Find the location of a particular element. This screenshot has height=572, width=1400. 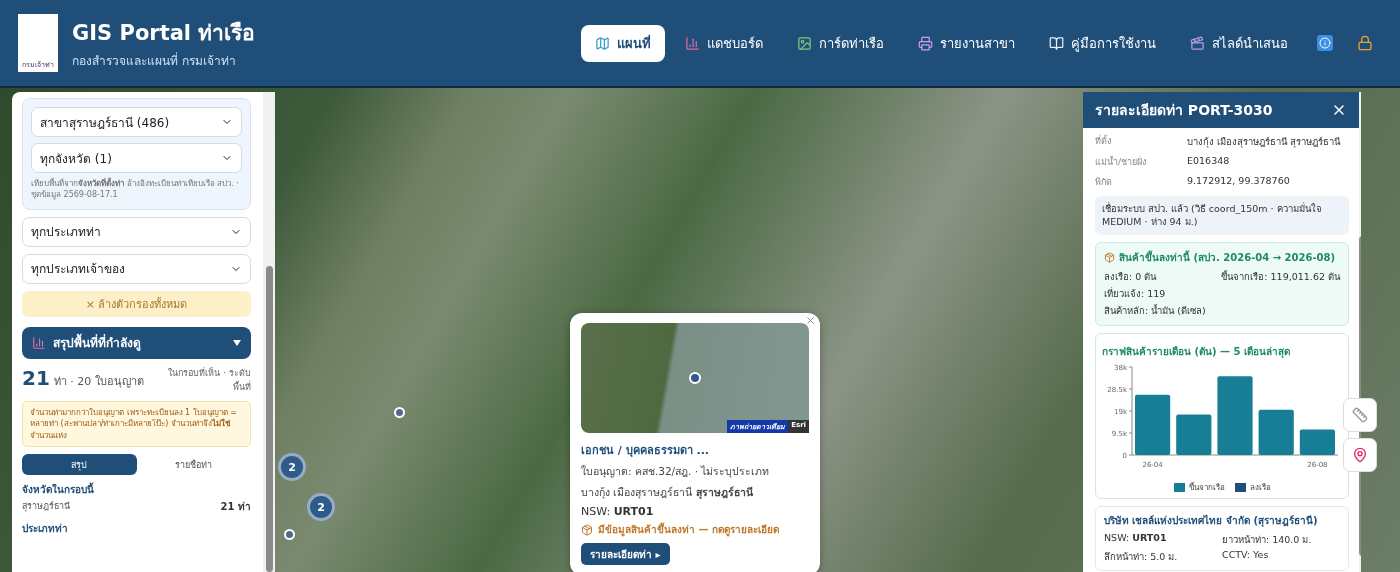

pin-button is located at coordinates (1360, 455).